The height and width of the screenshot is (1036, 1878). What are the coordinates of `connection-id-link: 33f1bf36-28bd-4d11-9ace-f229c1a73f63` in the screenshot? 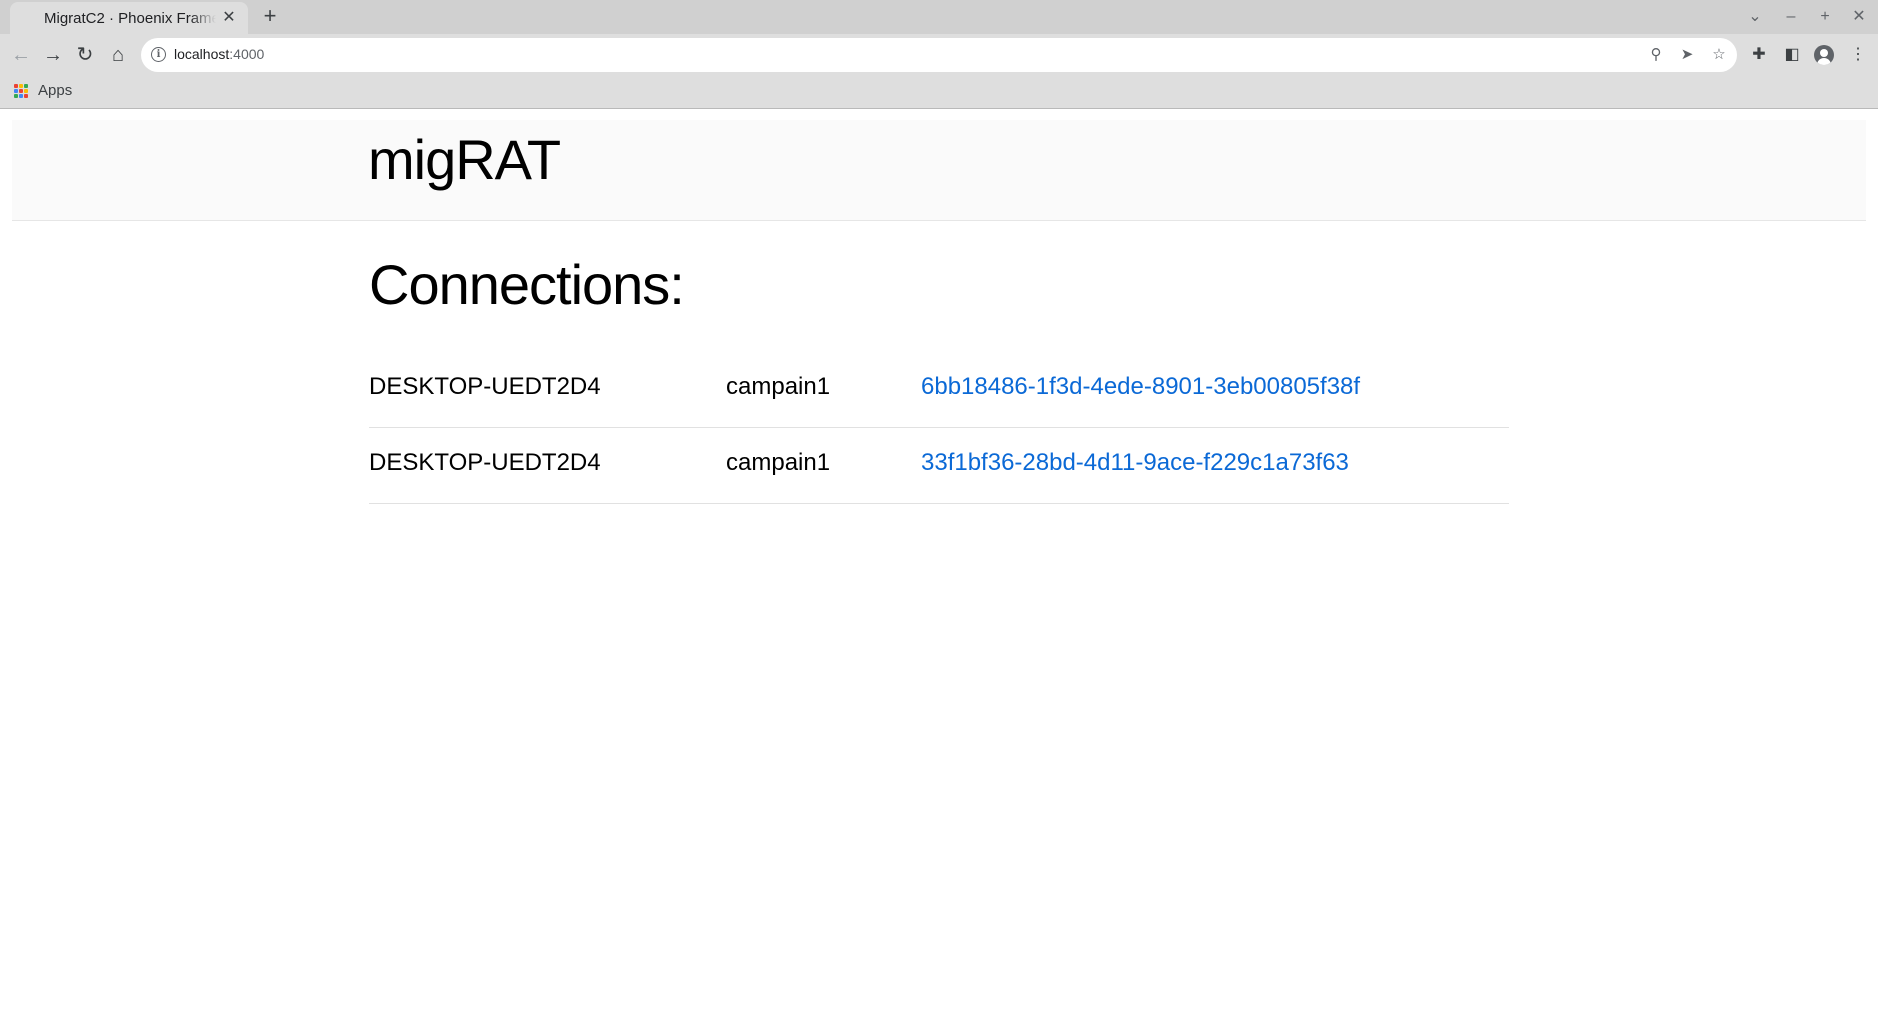 It's located at (1135, 465).